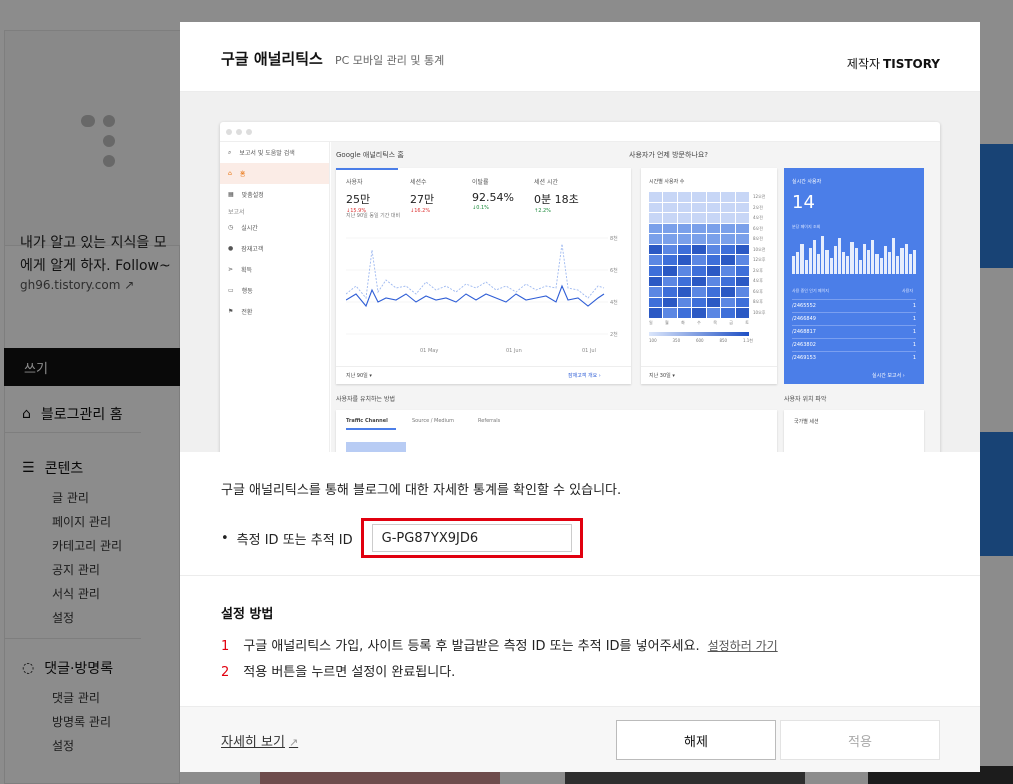 The height and width of the screenshot is (784, 1013). Describe the element at coordinates (240, 291) in the screenshot. I see `nav-item: ▭ 행동` at that location.